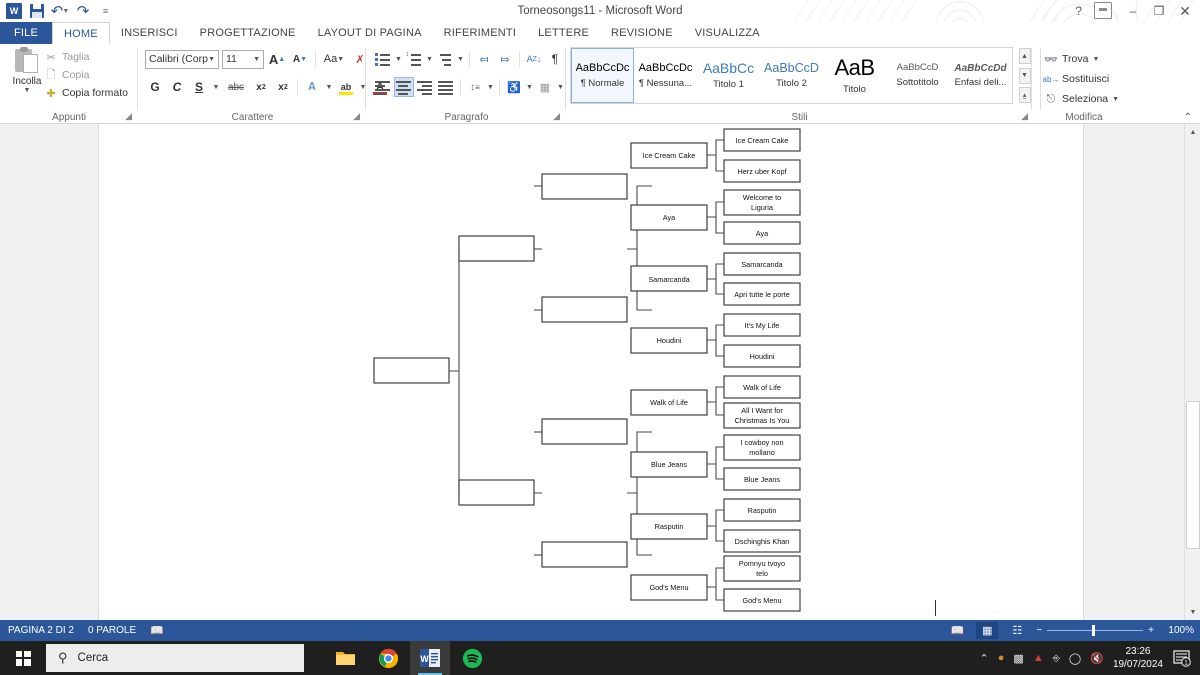  What do you see at coordinates (1151, 630) in the screenshot?
I see `zoom-in-button: +` at bounding box center [1151, 630].